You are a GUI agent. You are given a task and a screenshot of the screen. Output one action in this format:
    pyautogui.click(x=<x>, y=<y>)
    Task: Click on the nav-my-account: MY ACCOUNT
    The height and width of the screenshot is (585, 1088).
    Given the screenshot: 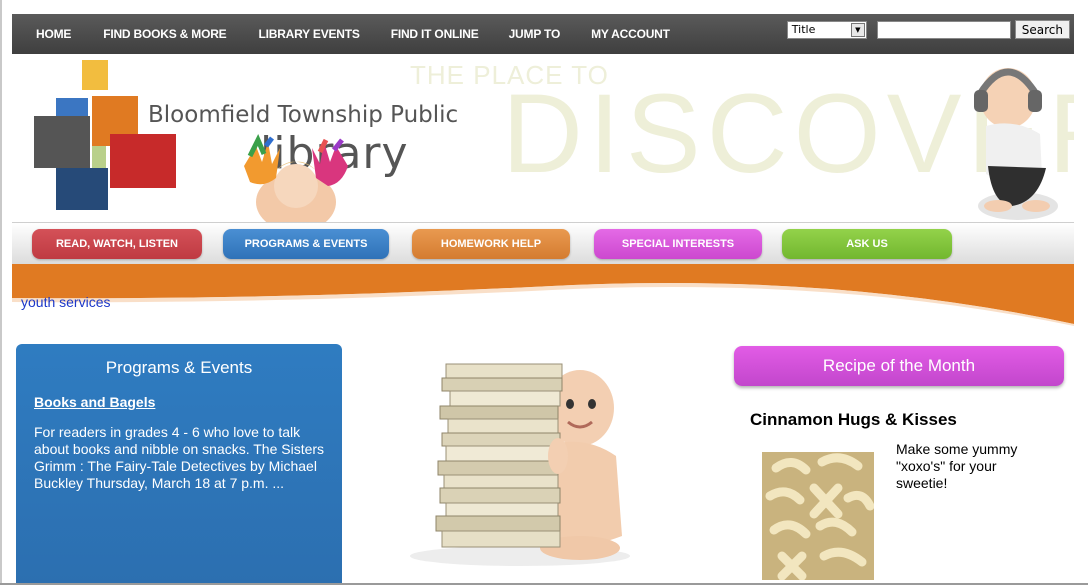 What is the action you would take?
    pyautogui.click(x=630, y=34)
    